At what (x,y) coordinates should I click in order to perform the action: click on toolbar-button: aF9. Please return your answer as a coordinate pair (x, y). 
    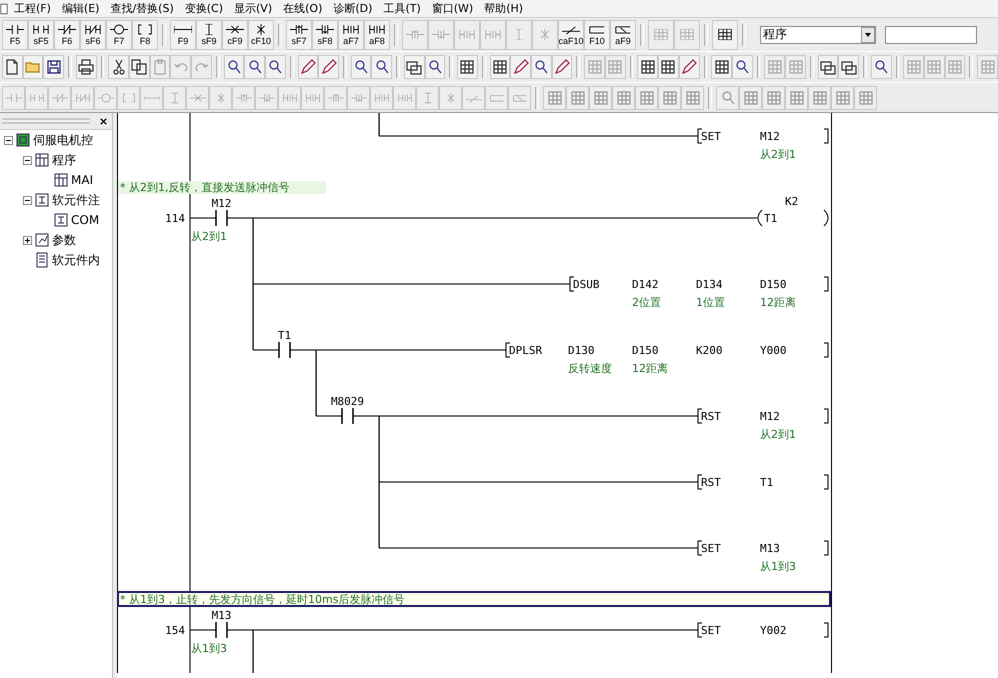
    Looking at the image, I should click on (623, 35).